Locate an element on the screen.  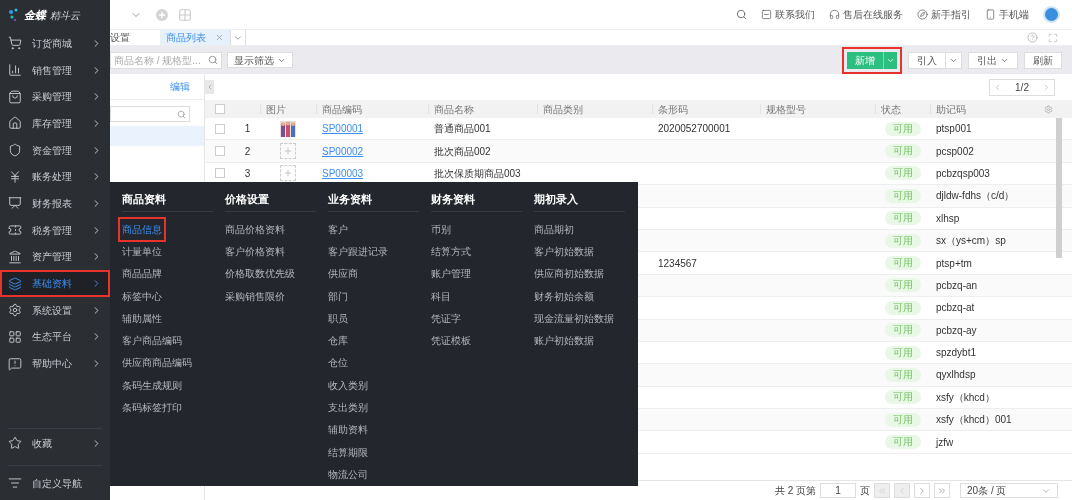
sidebar-item: 资金管理 is located at coordinates (55, 150).